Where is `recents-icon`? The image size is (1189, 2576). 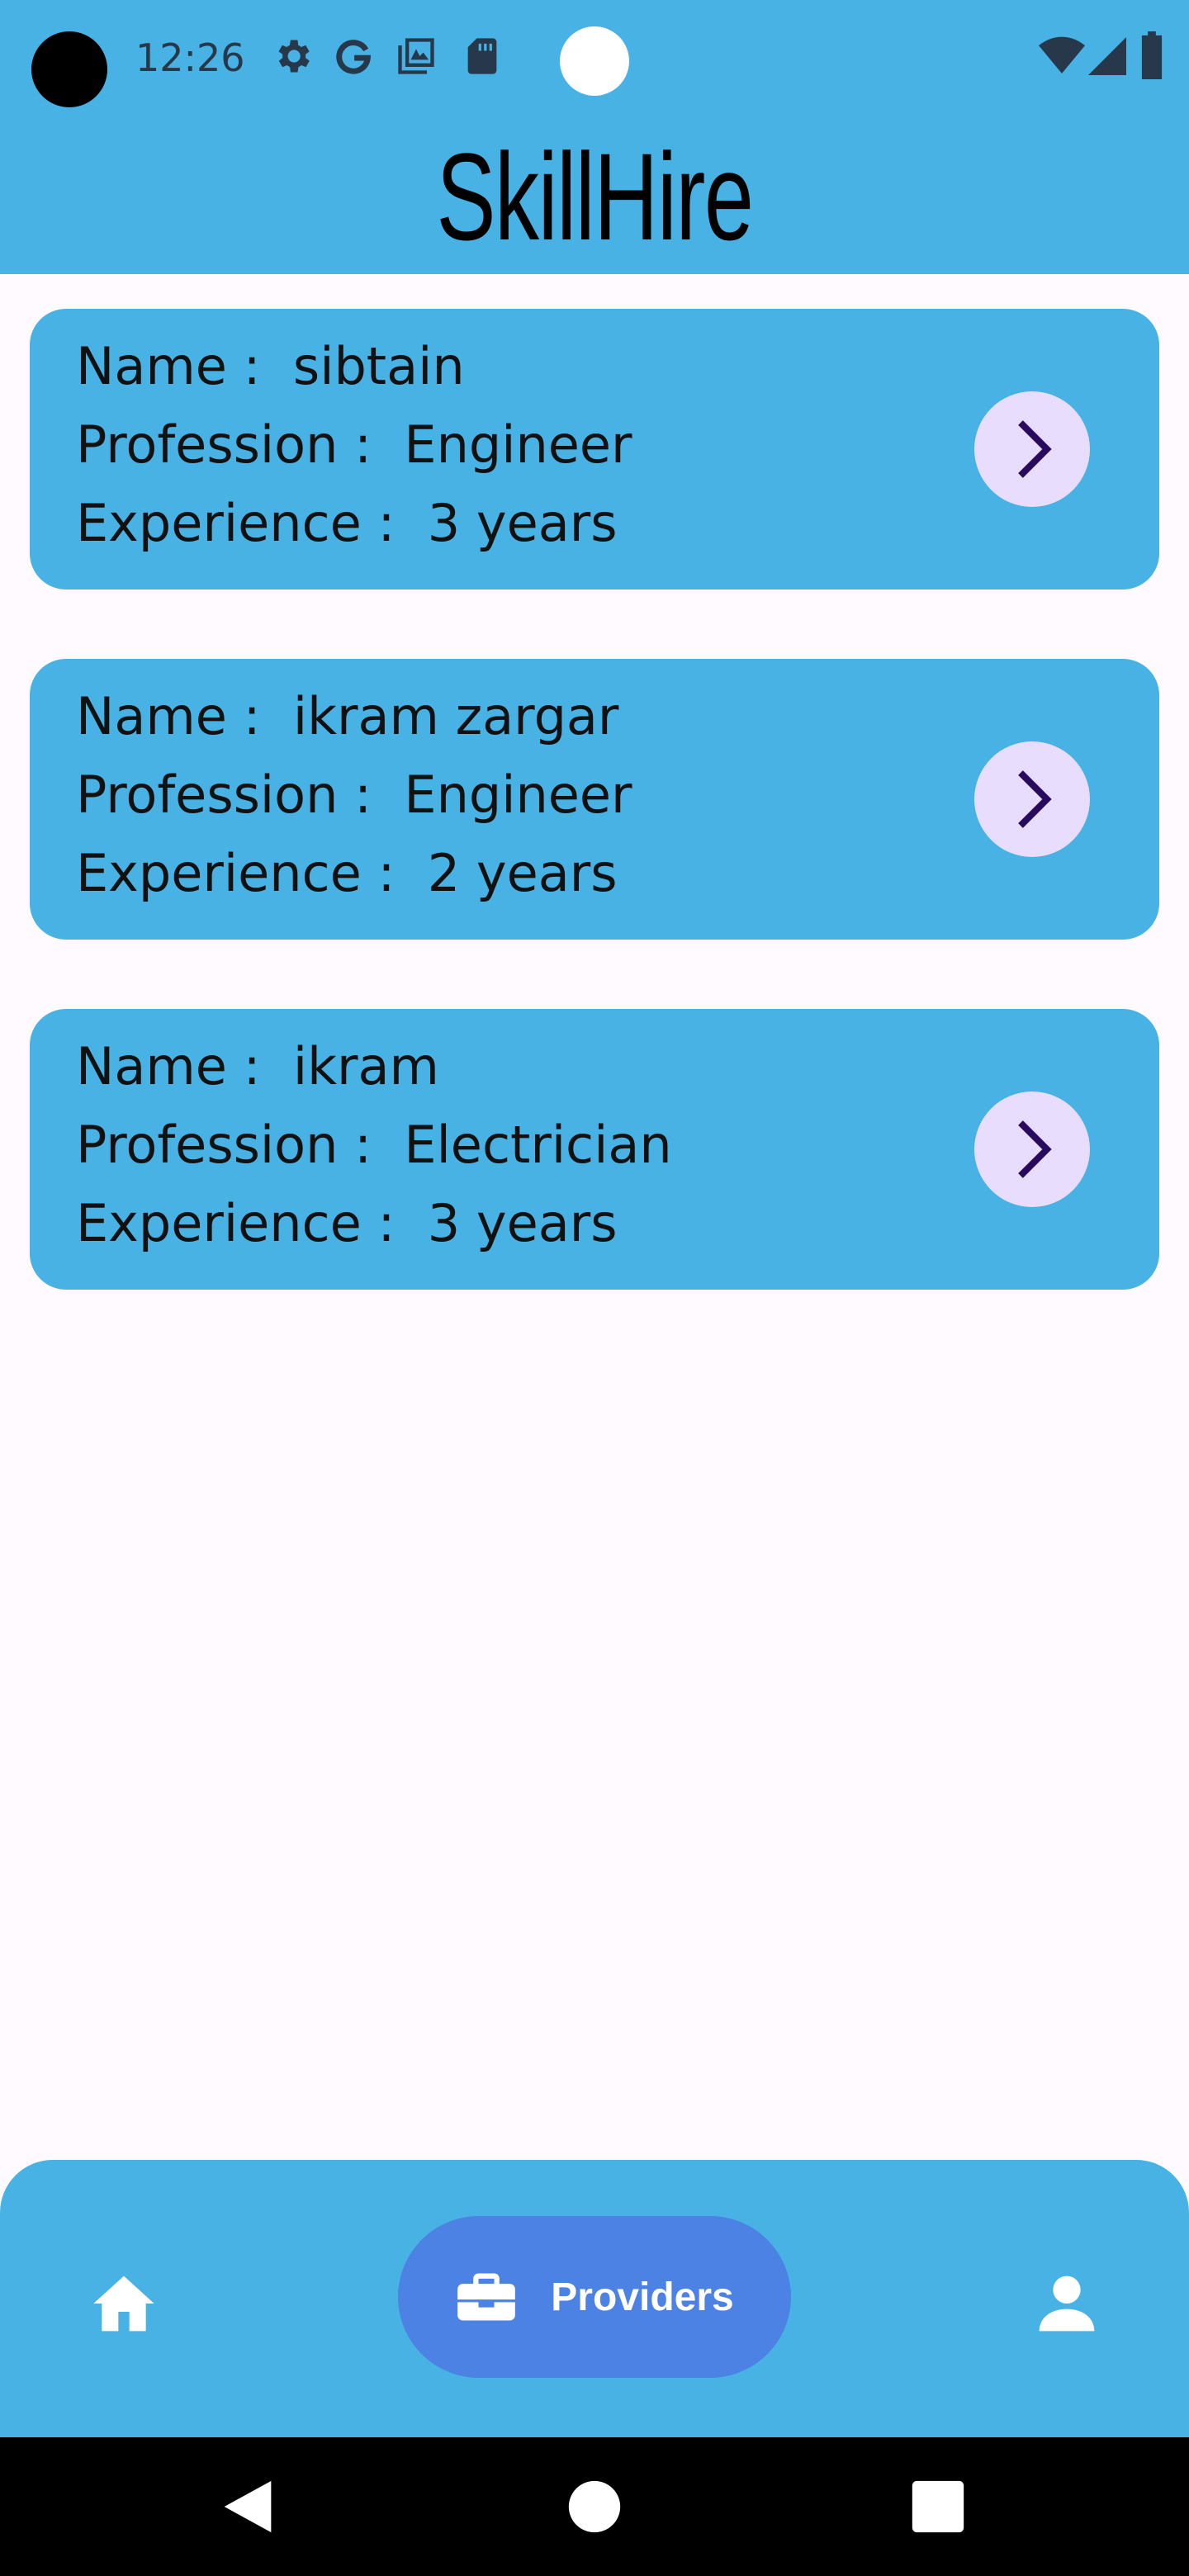
recents-icon is located at coordinates (938, 2507).